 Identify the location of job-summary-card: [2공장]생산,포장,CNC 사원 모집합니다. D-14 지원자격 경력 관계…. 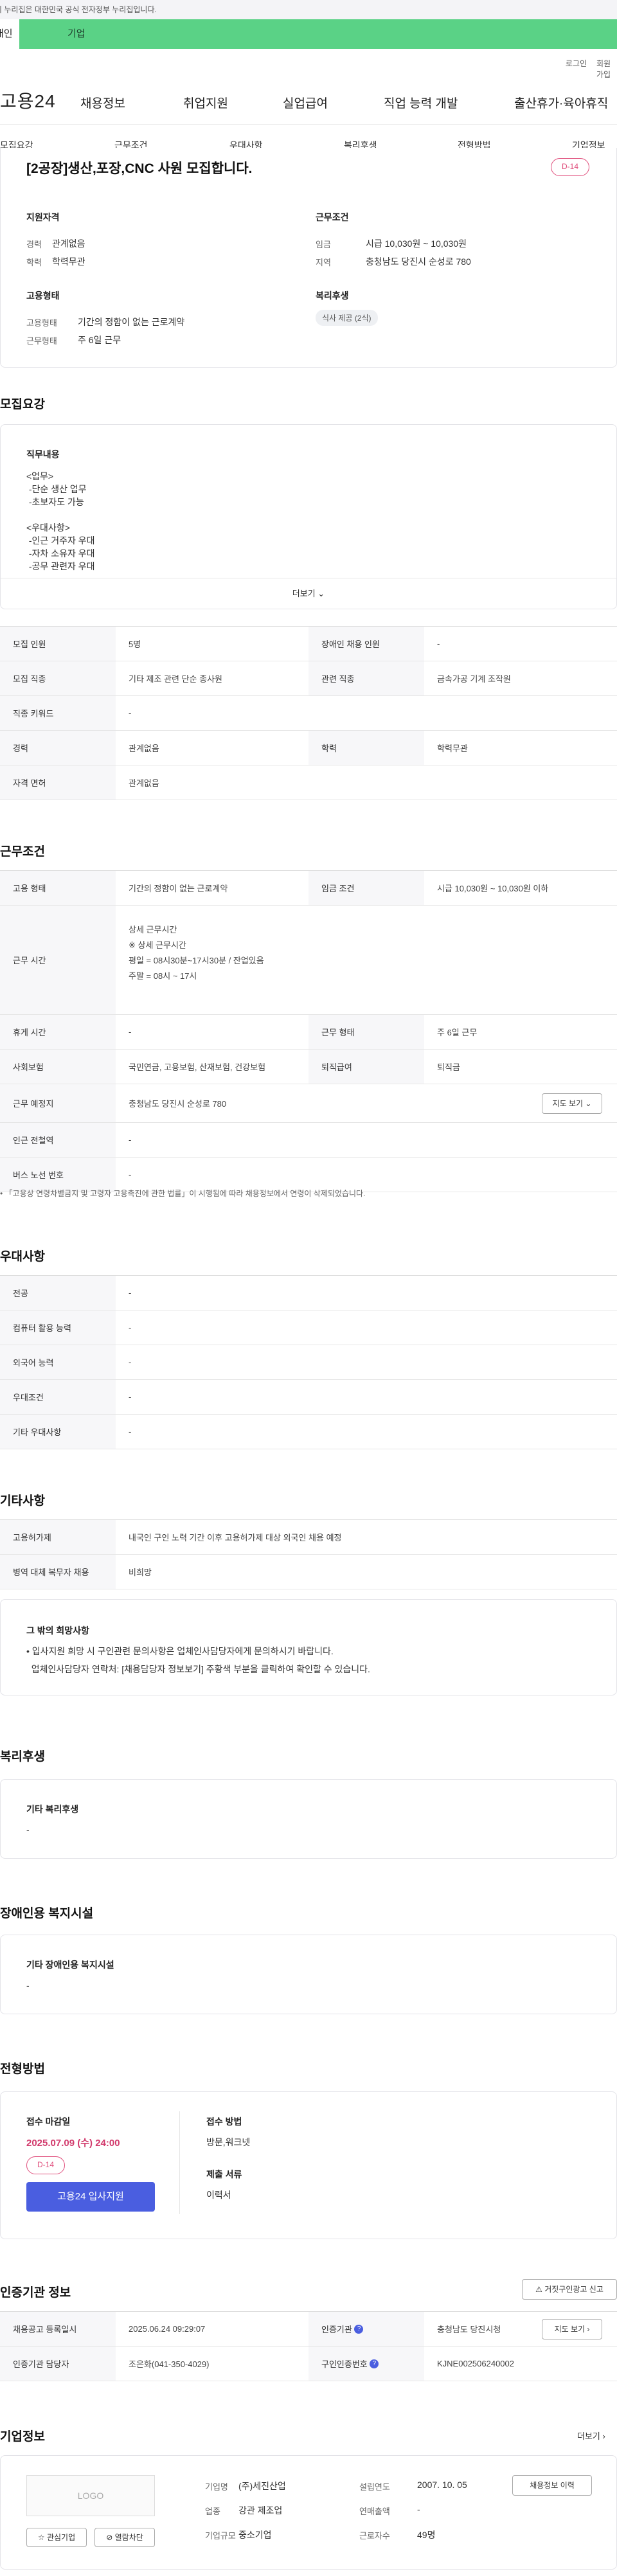
(308, 258).